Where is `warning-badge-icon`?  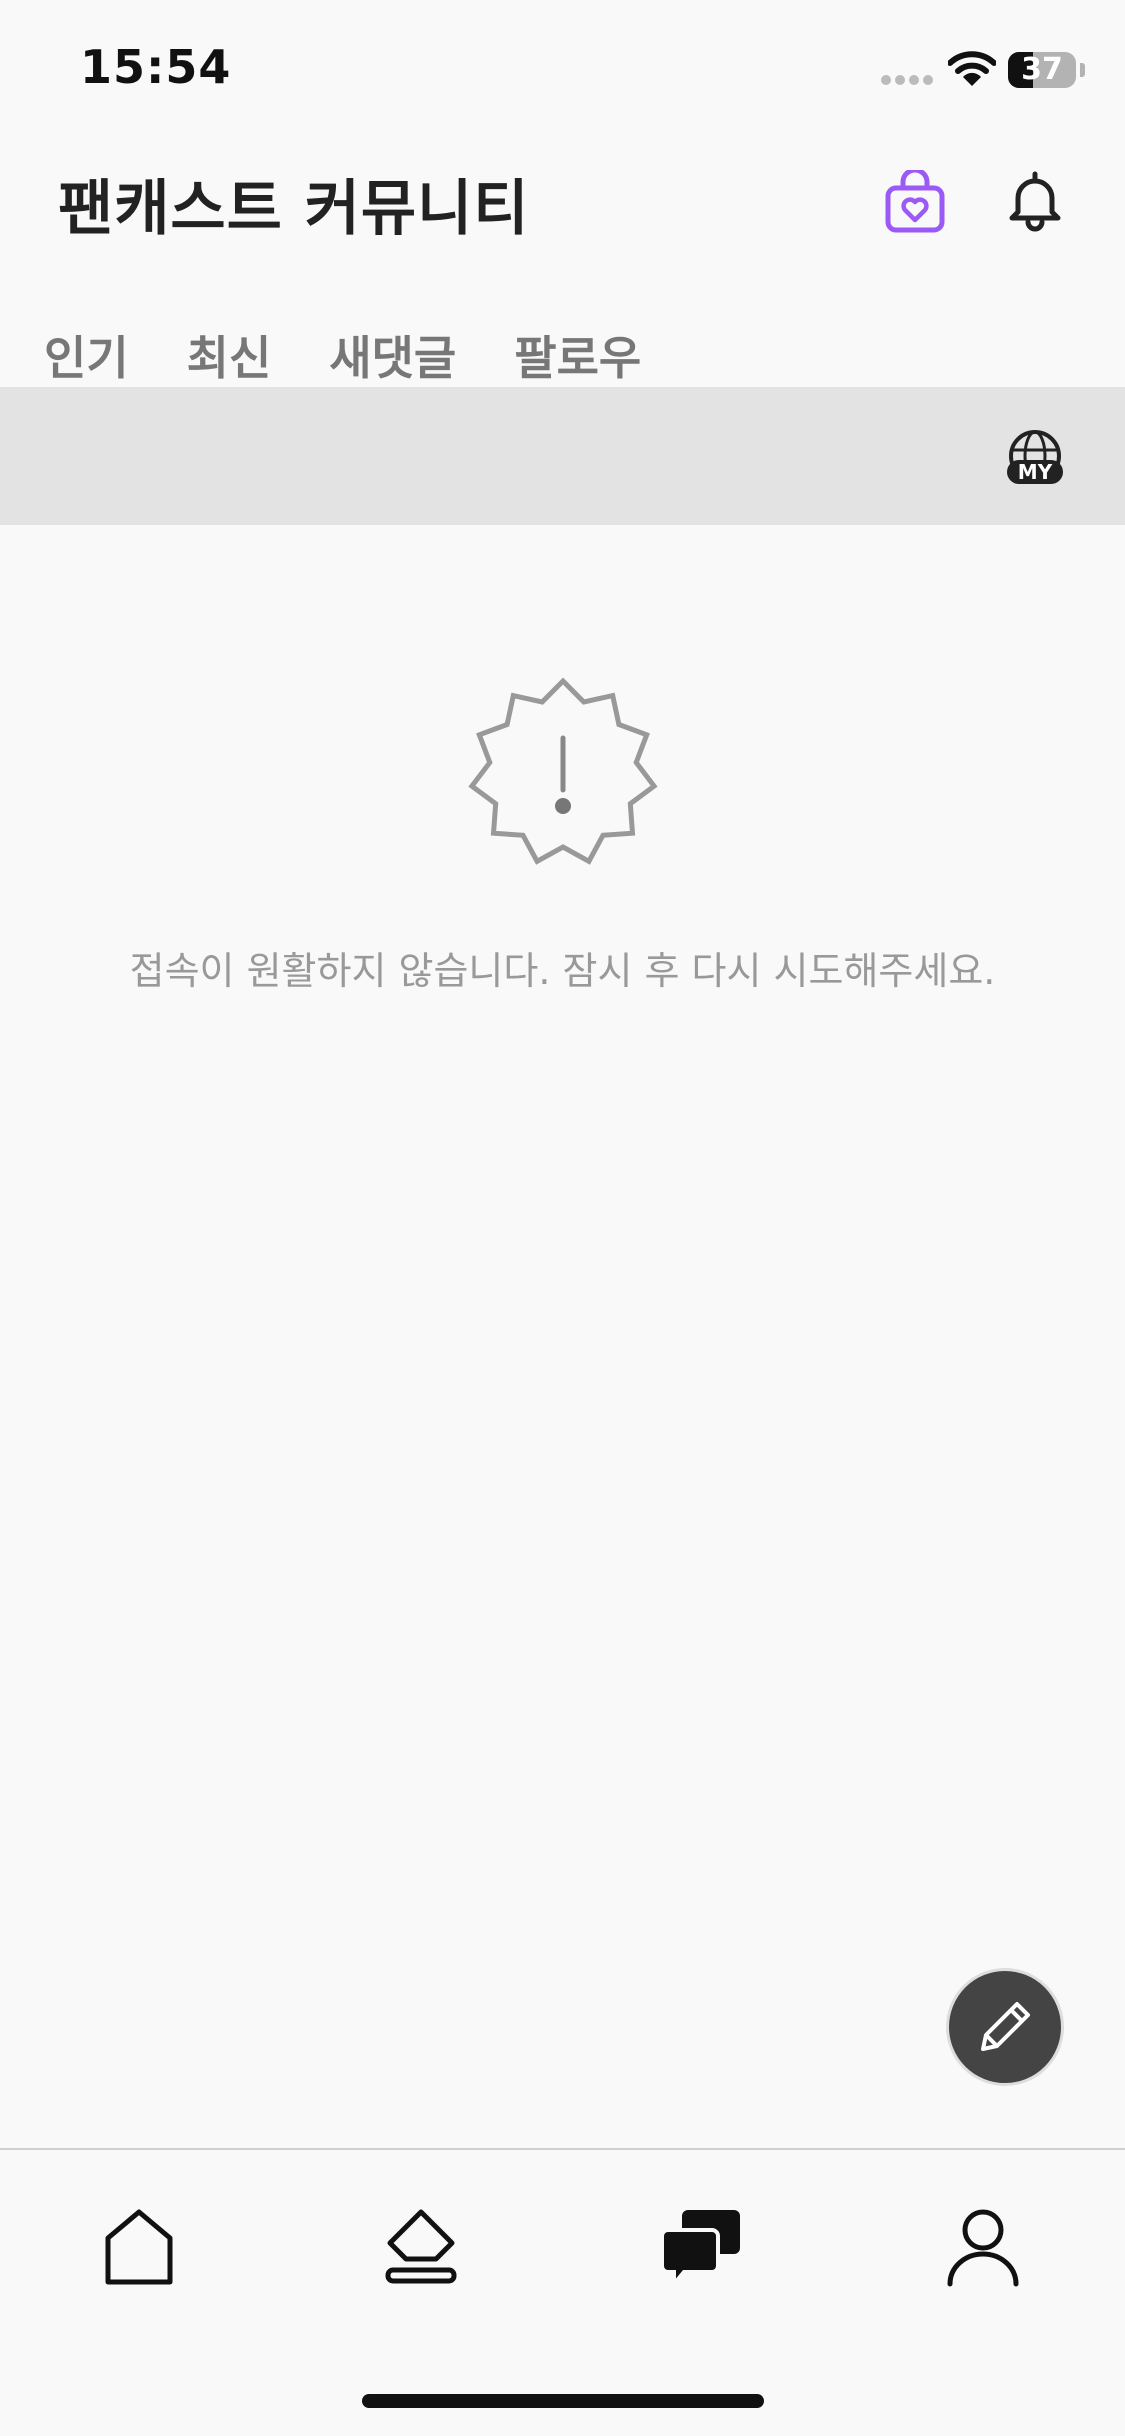
warning-badge-icon is located at coordinates (563, 771).